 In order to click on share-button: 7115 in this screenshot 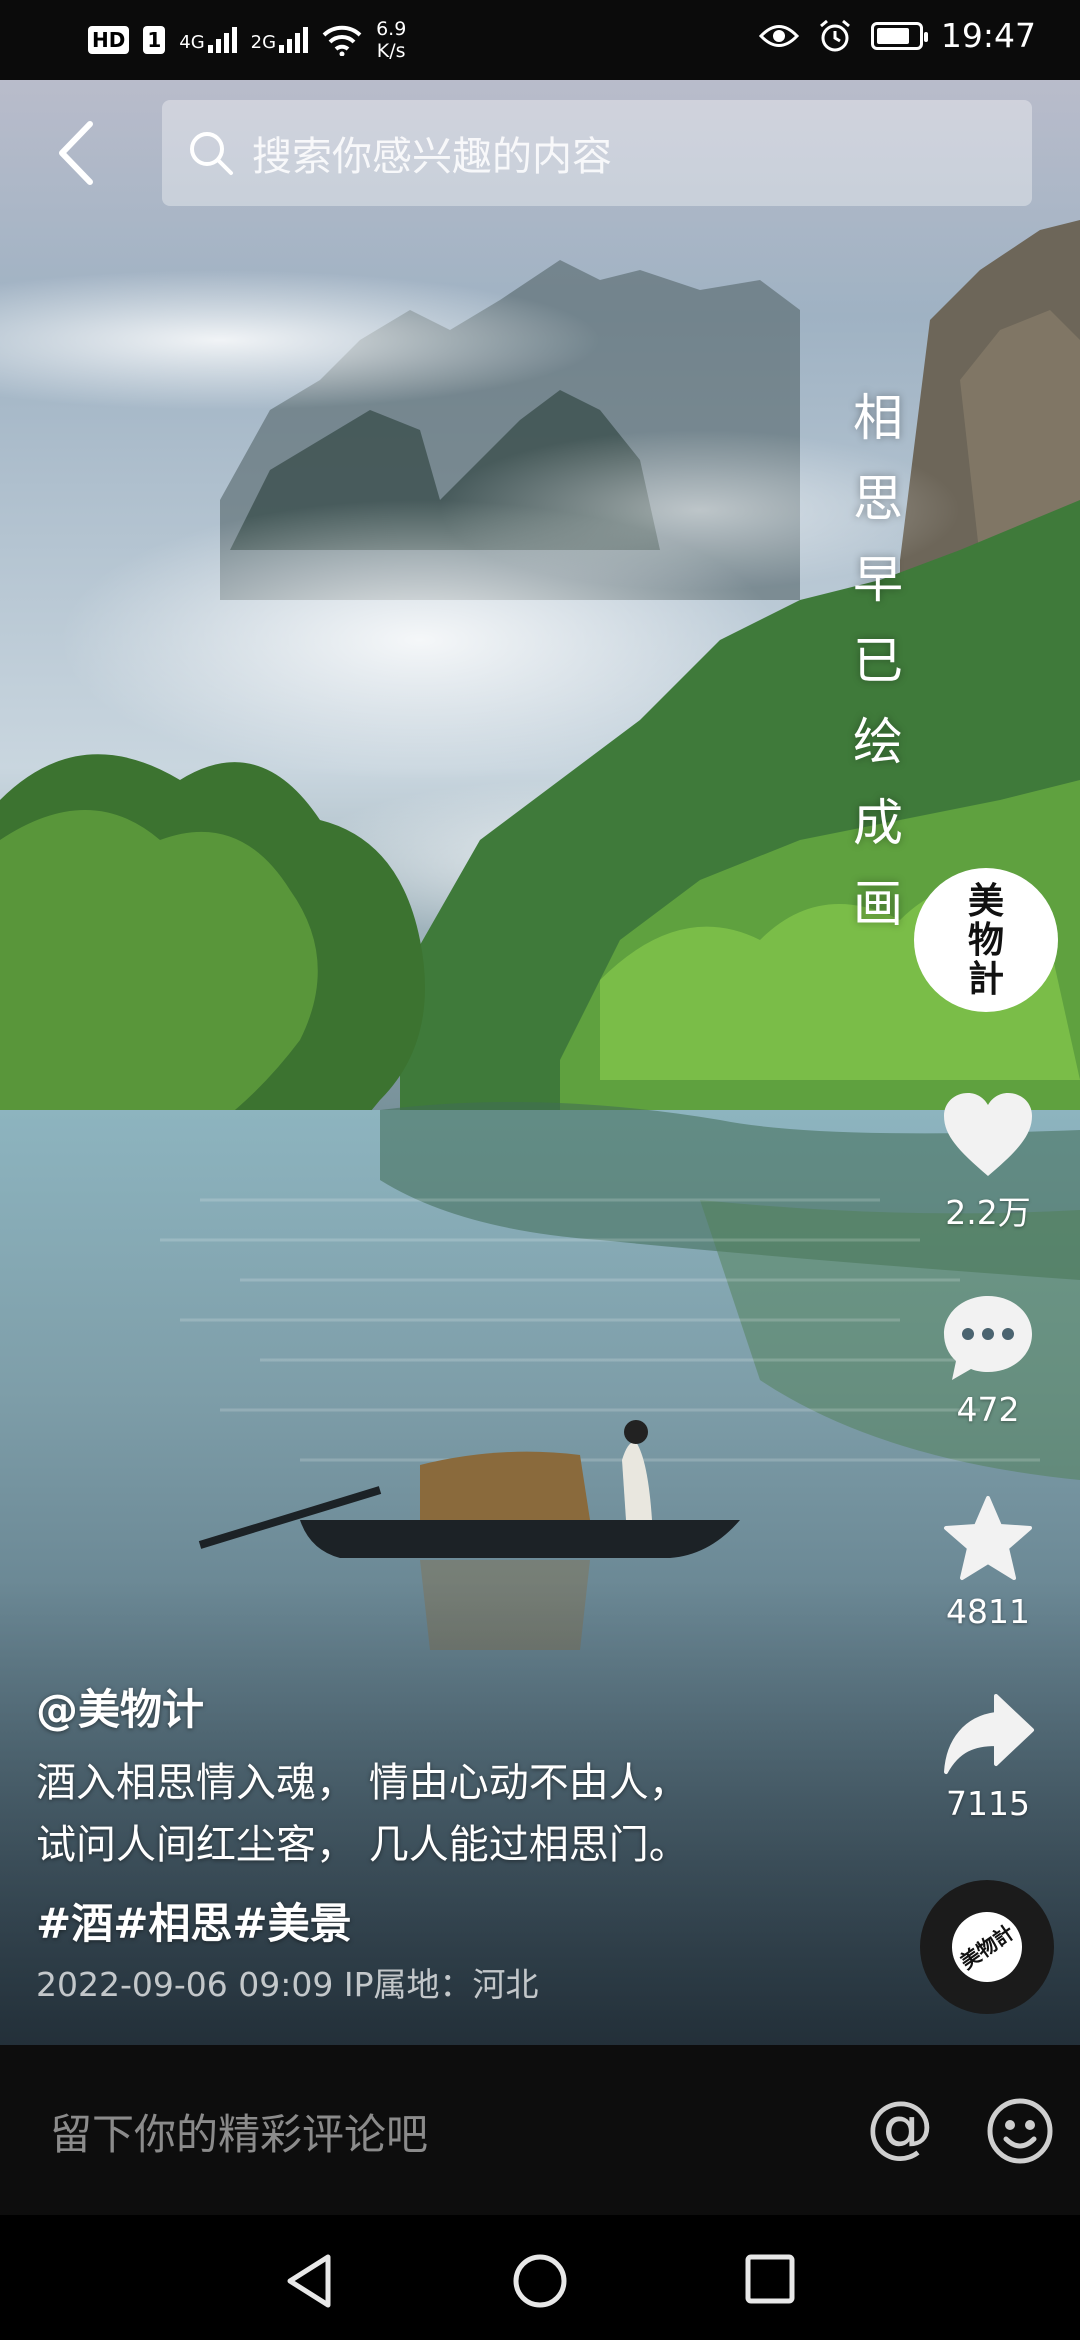, I will do `click(988, 1757)`.